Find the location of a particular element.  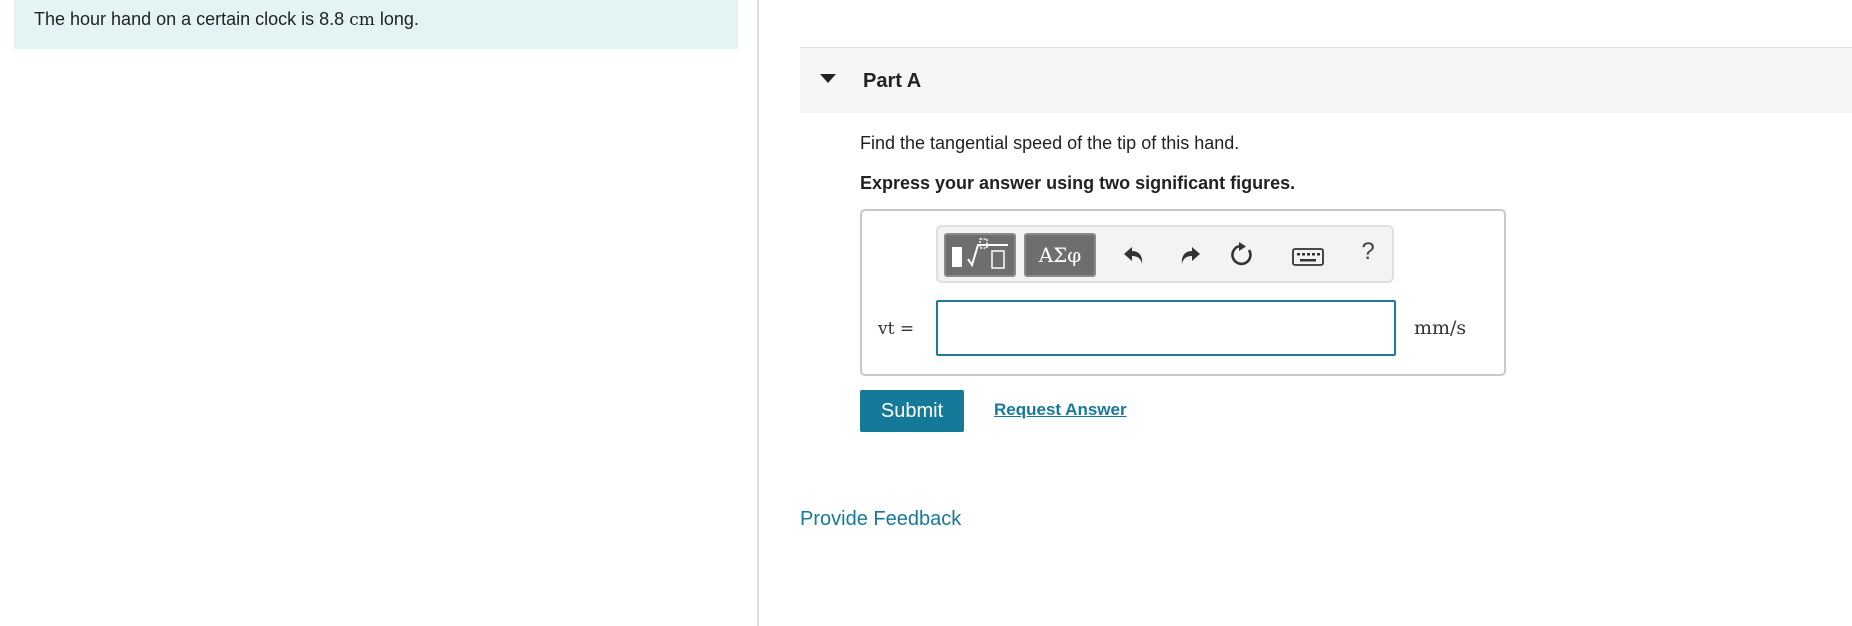

keyboard-icon is located at coordinates (1308, 257).